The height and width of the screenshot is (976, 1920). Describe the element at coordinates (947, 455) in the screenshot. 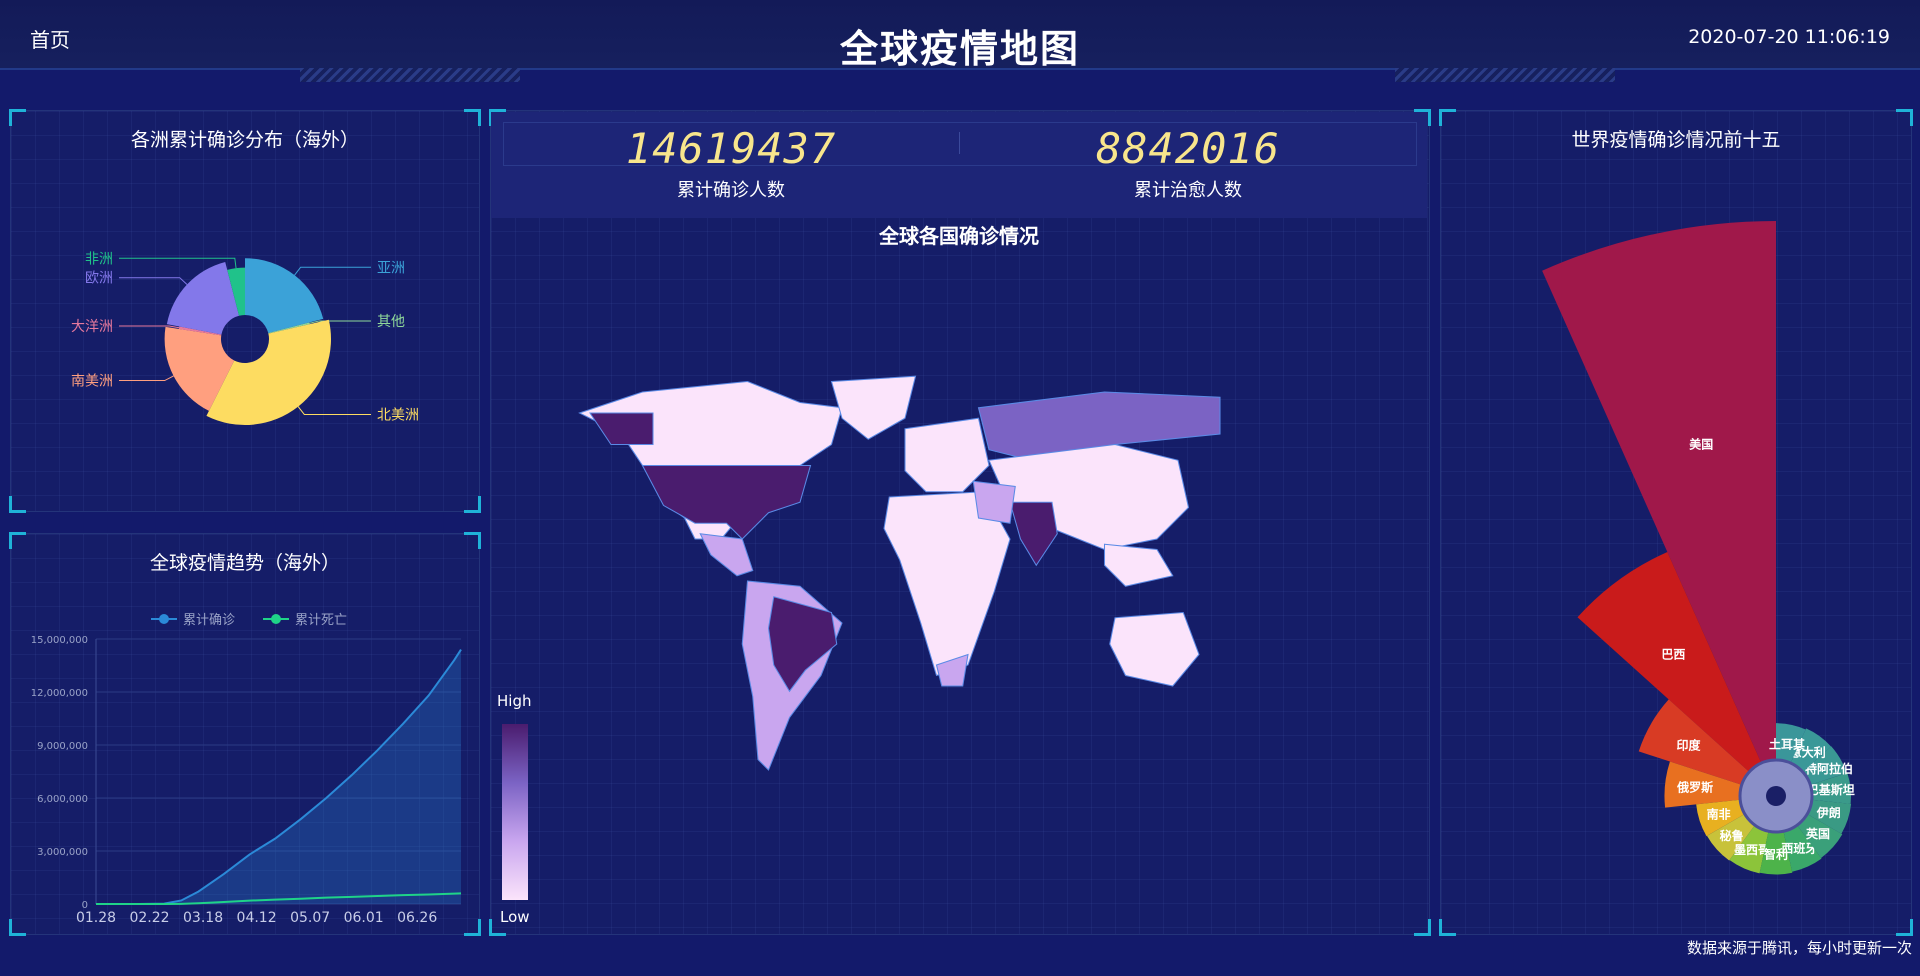

I see `map-region-europe` at that location.